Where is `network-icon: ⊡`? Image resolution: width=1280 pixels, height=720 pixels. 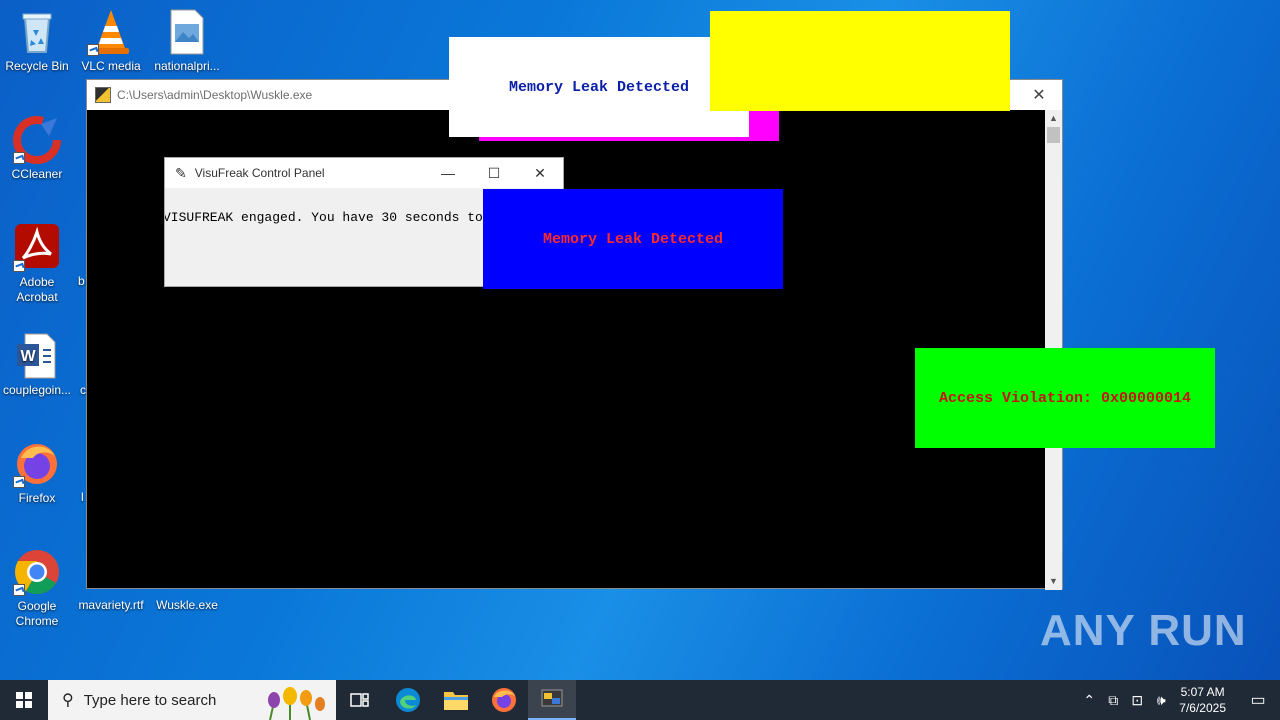 network-icon: ⊡ is located at coordinates (1137, 700).